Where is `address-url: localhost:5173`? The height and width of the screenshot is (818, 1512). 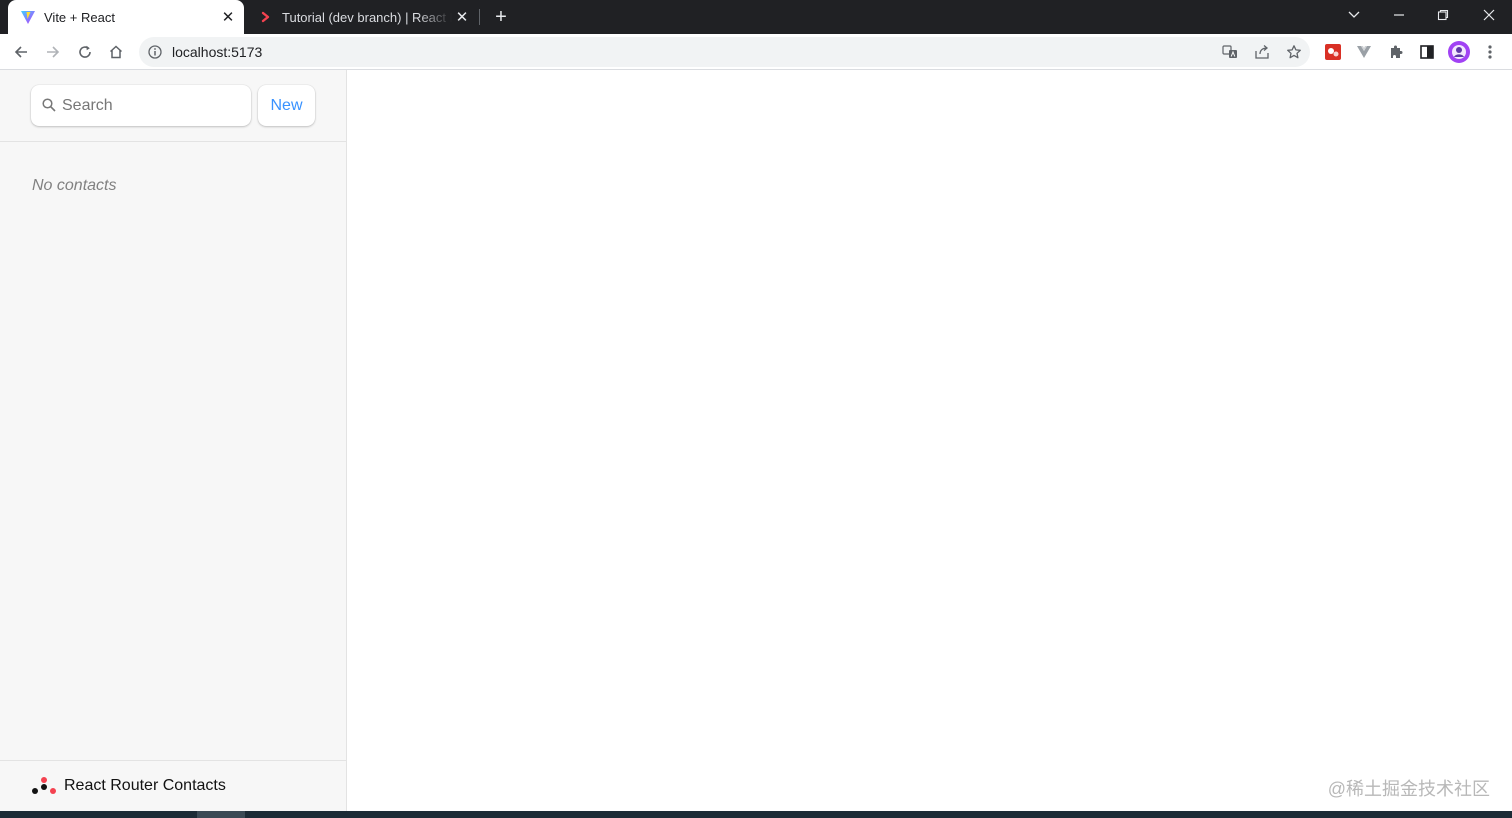
address-url: localhost:5173 is located at coordinates (217, 52).